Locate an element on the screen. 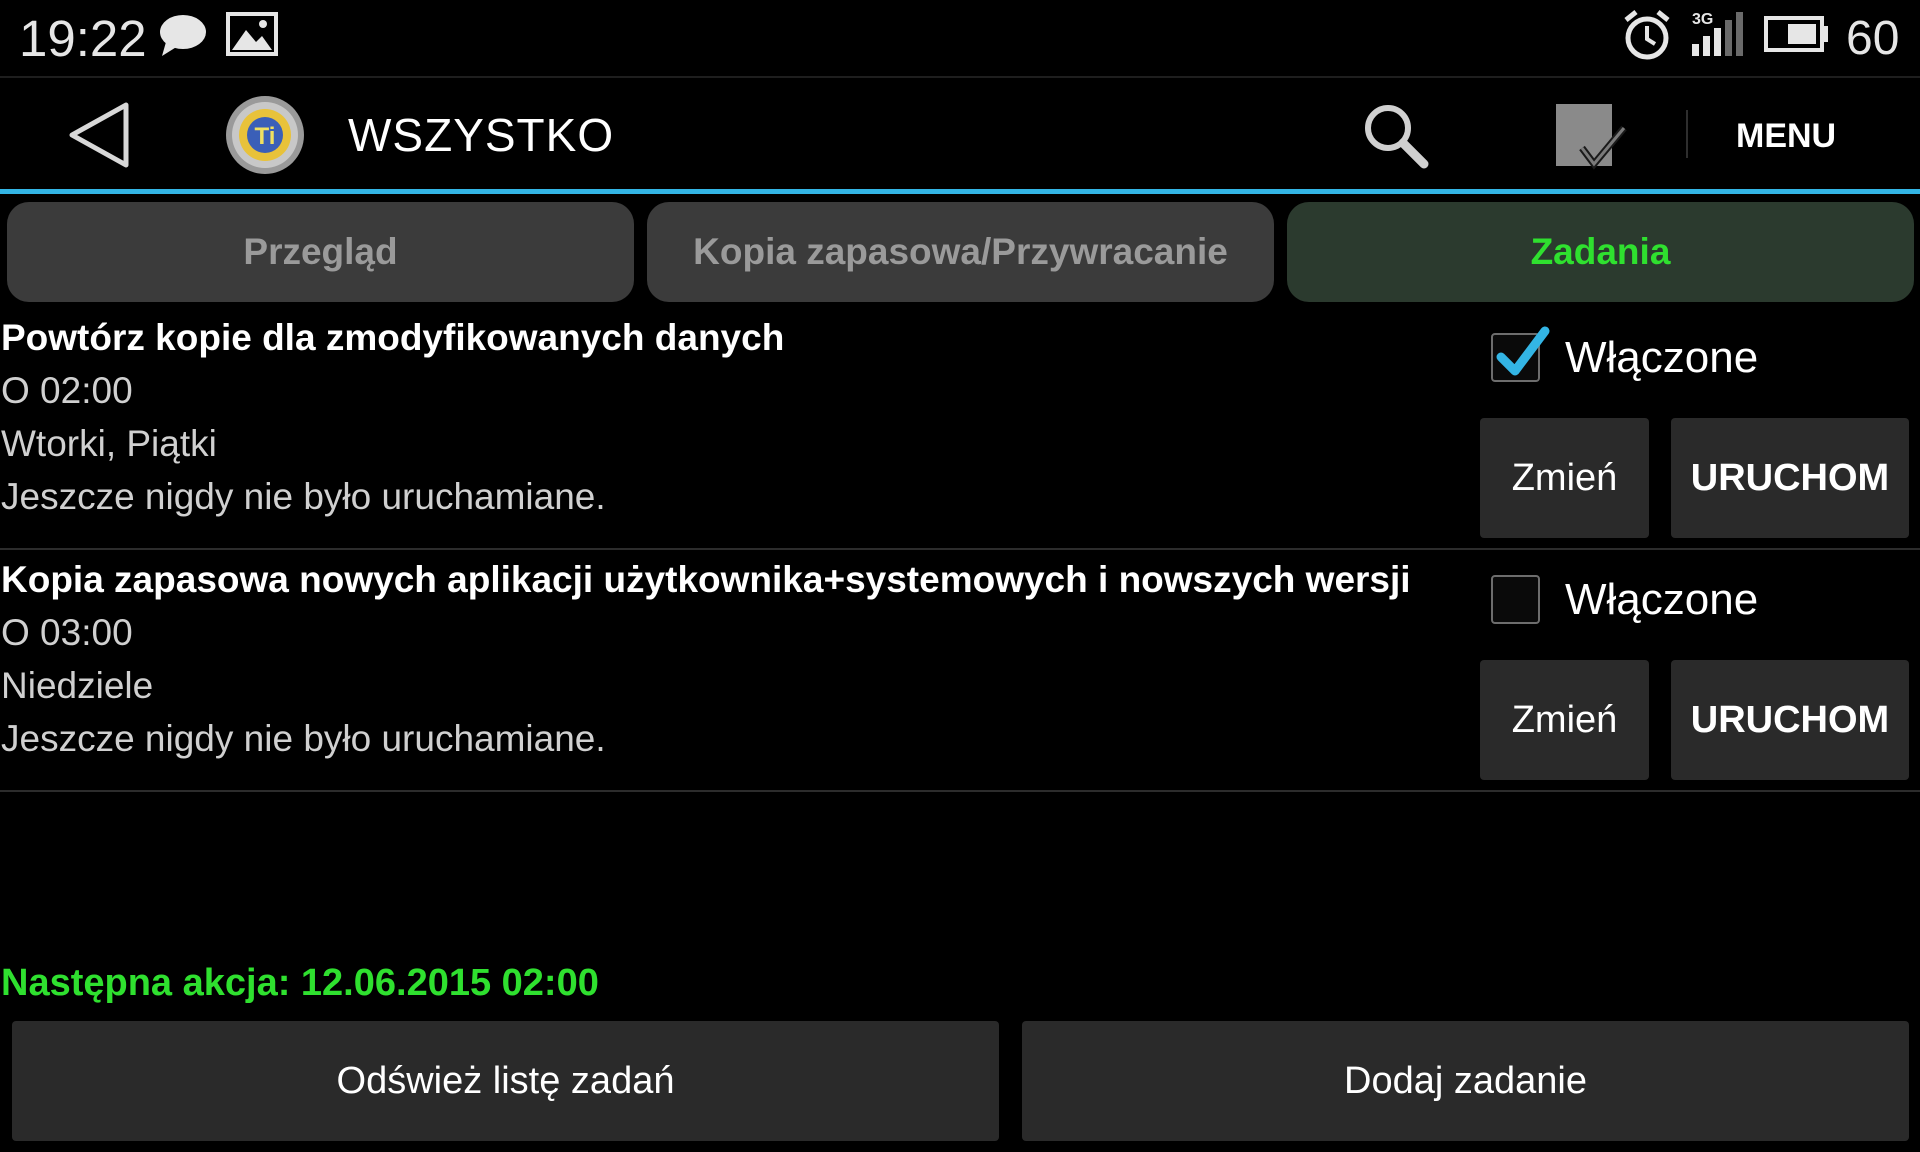 This screenshot has width=1920, height=1152. menu-button: MENU is located at coordinates (1786, 136).